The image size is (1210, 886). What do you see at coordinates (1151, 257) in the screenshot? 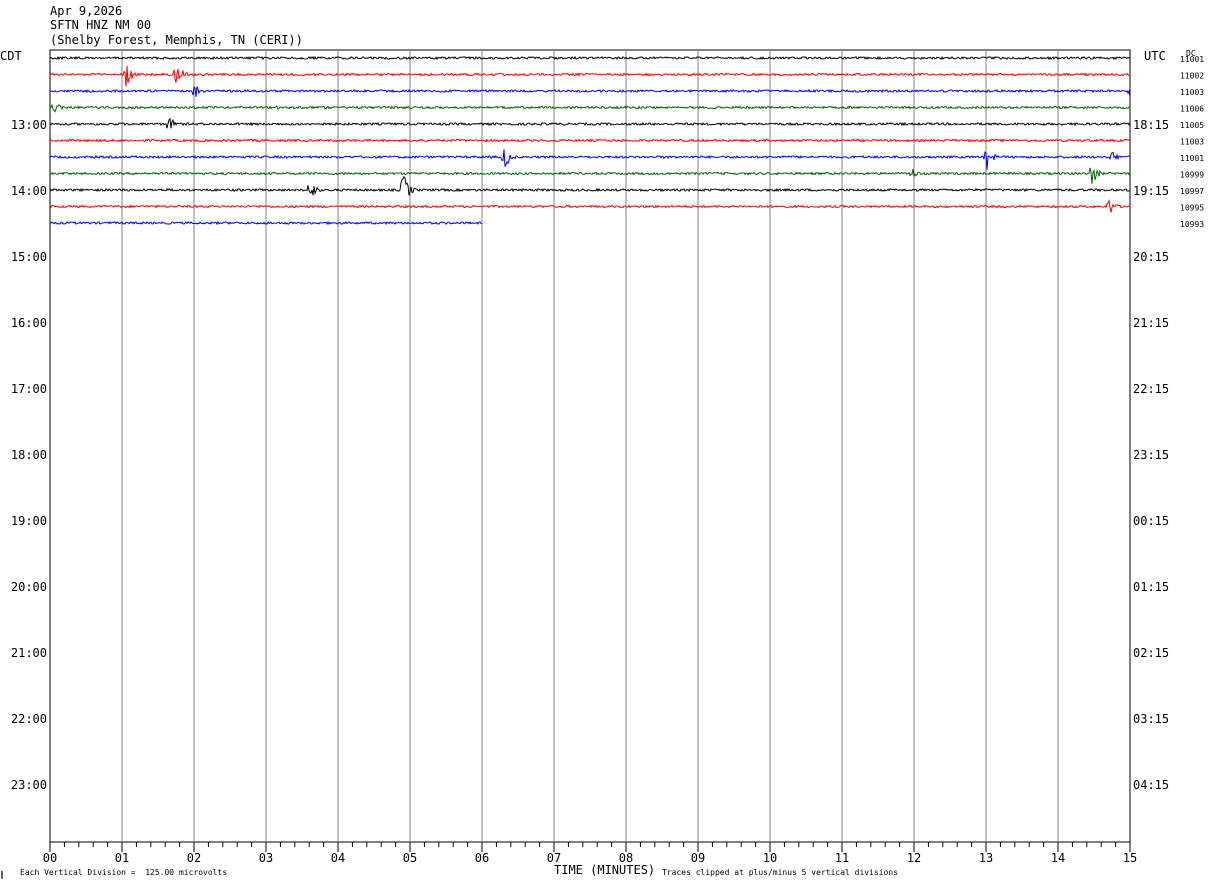
I see `right-hour-label: 20:15` at bounding box center [1151, 257].